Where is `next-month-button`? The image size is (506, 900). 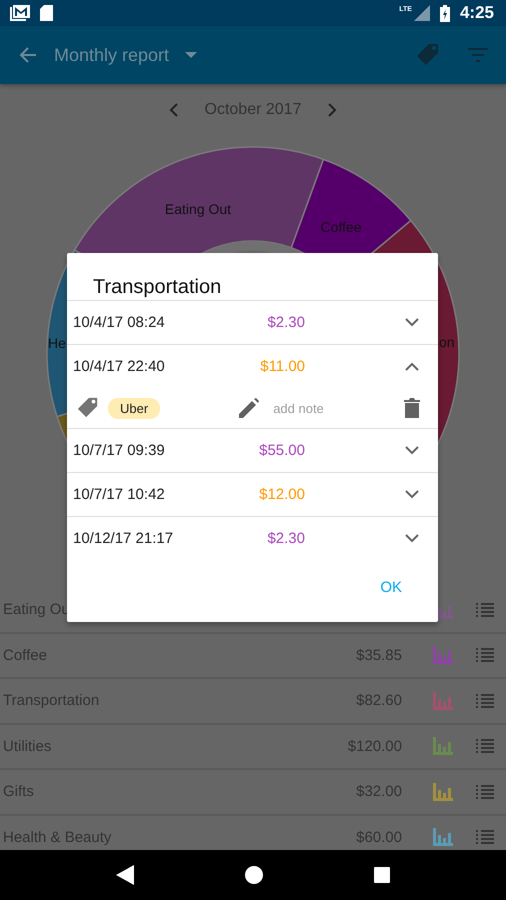 next-month-button is located at coordinates (332, 109).